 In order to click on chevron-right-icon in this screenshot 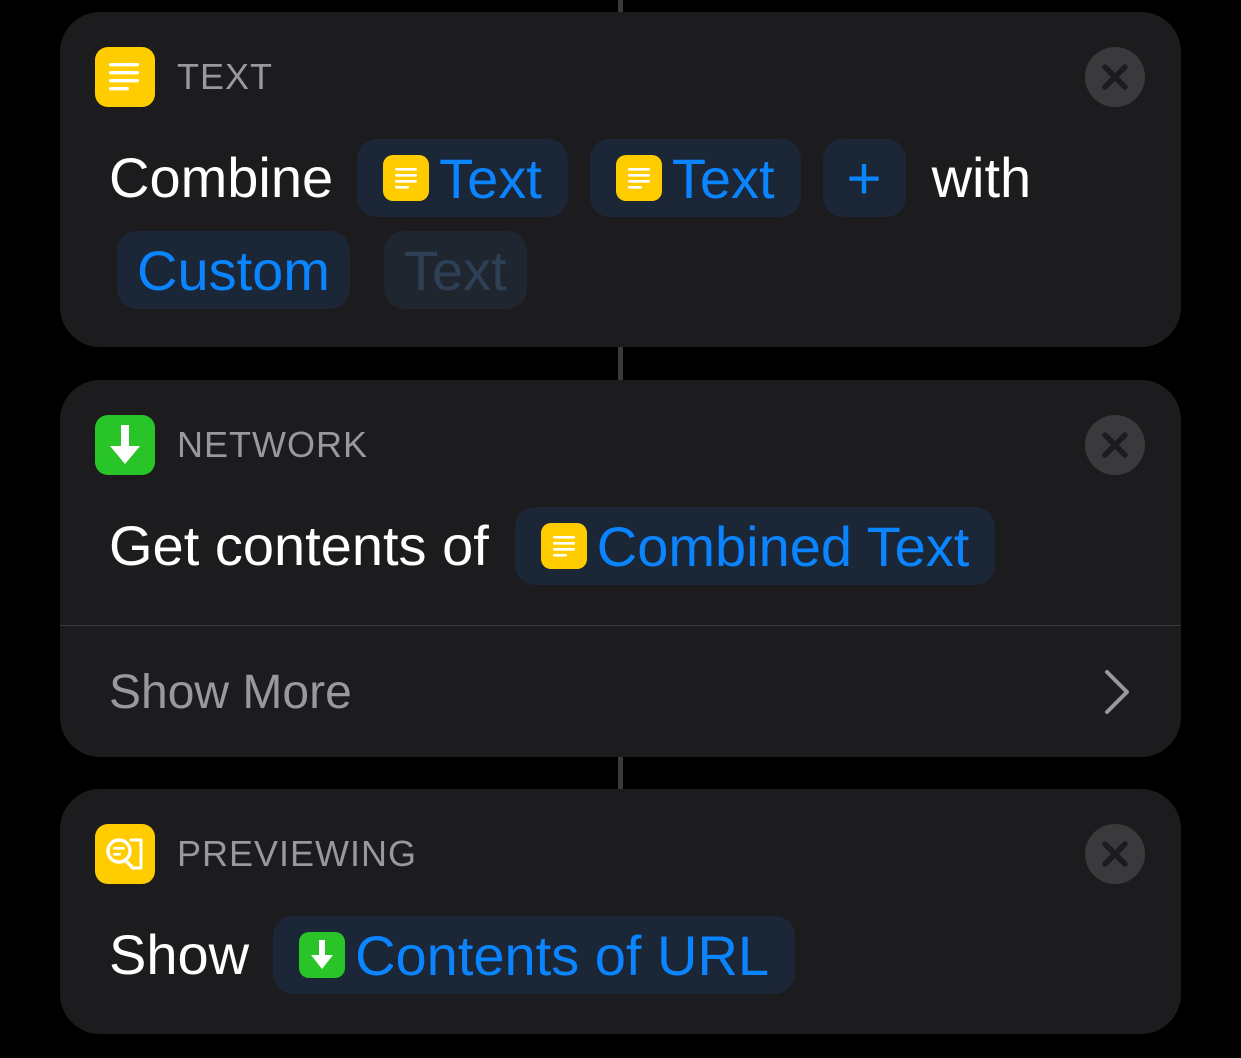, I will do `click(1117, 692)`.